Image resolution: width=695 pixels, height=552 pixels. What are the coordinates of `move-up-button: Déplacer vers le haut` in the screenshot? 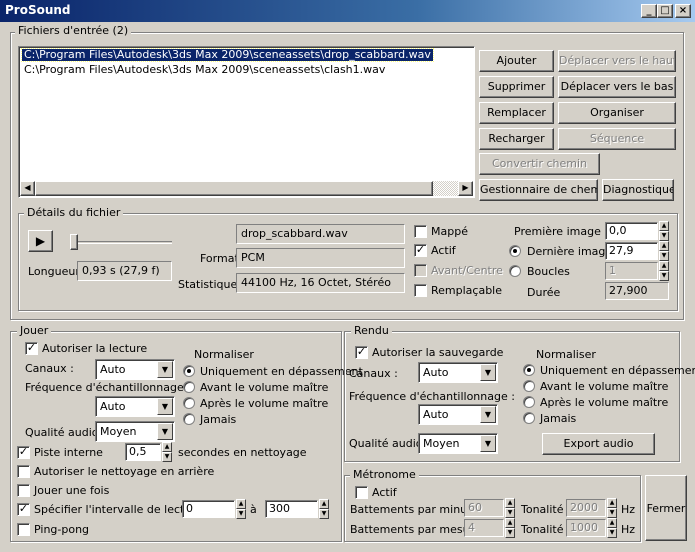 It's located at (617, 61).